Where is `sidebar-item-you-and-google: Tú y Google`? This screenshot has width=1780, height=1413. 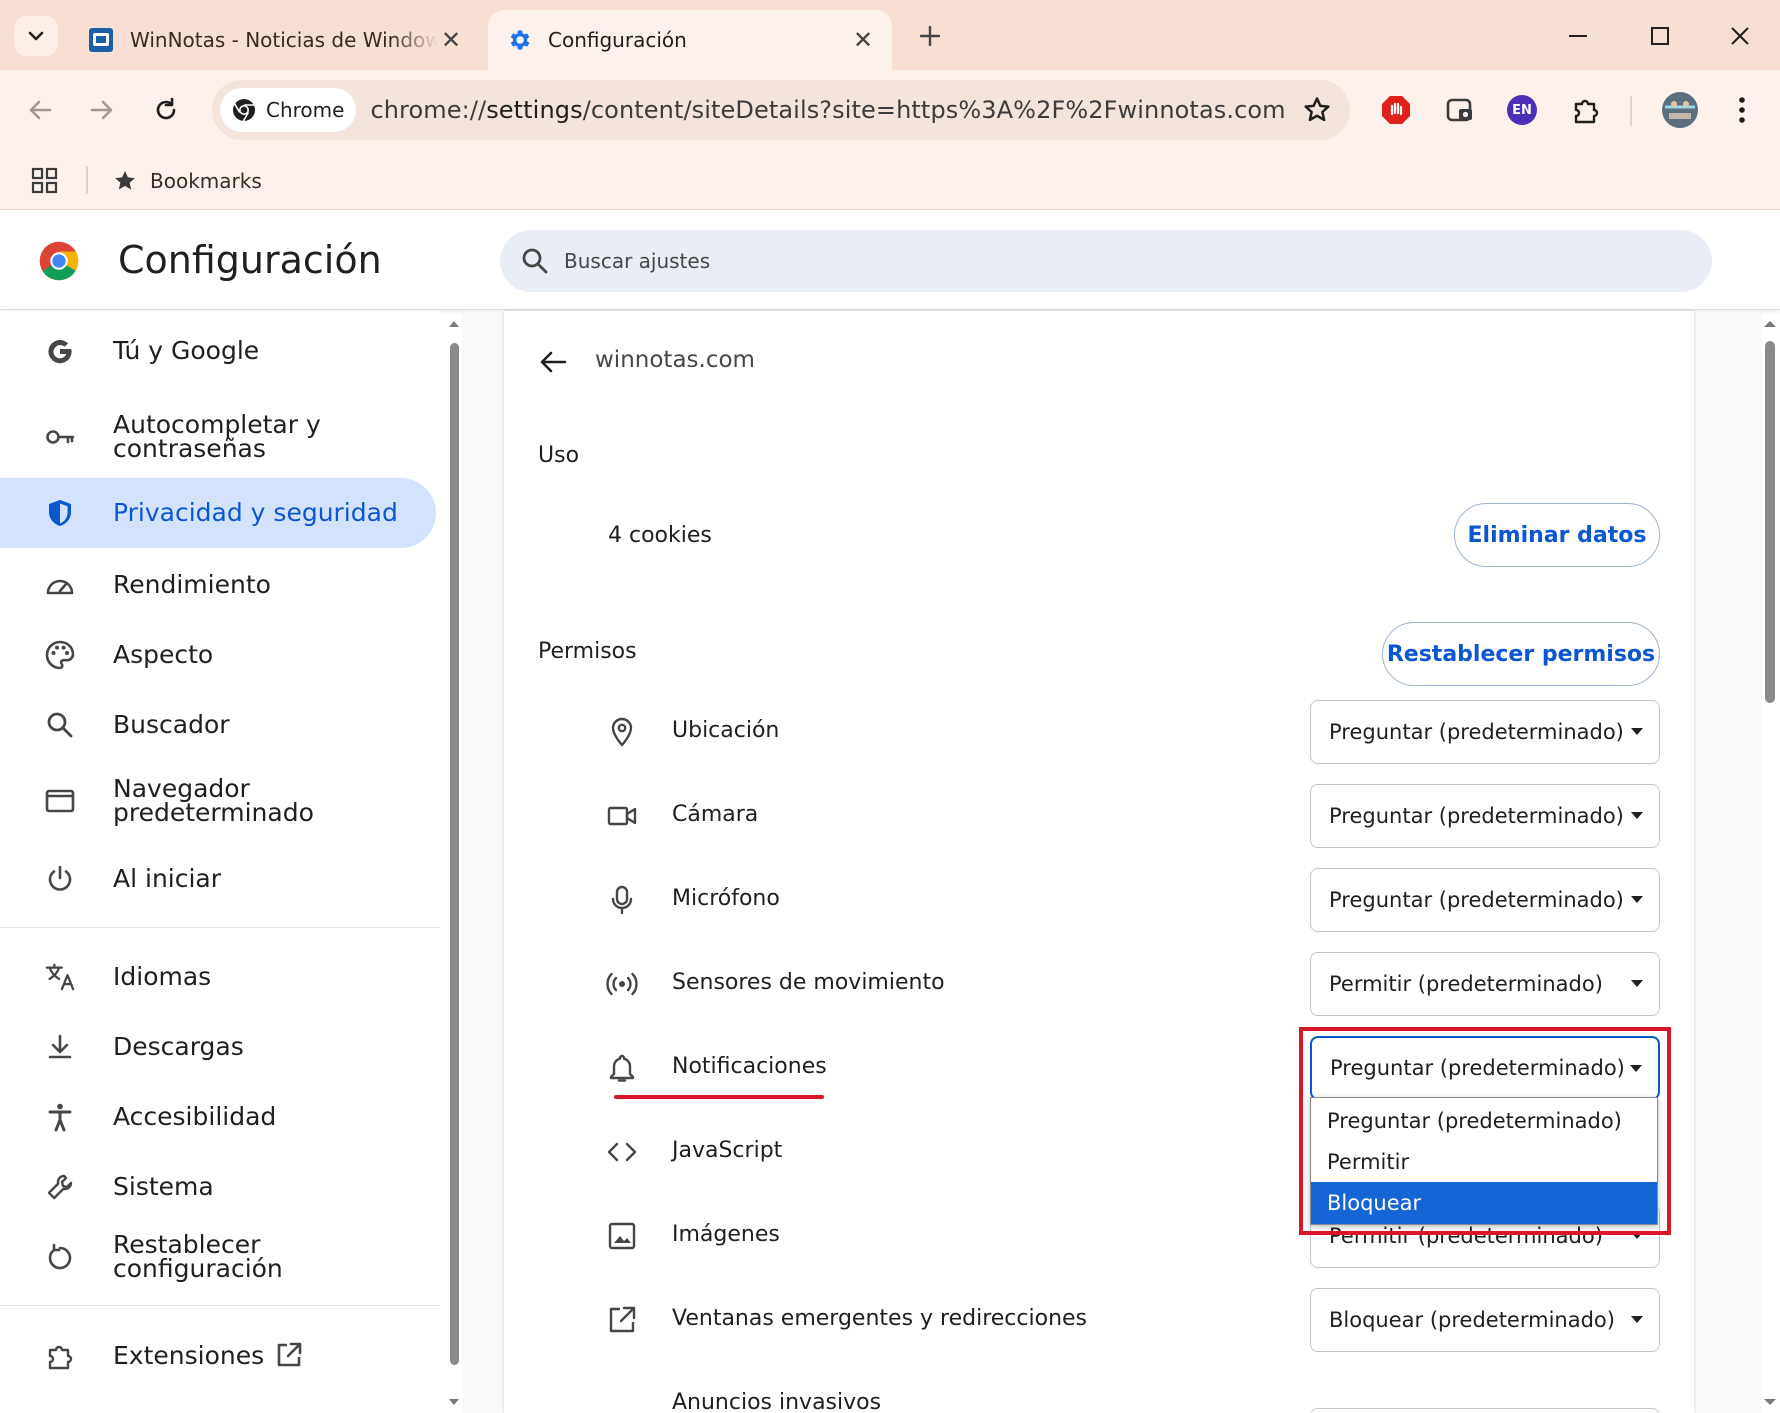
sidebar-item-you-and-google: Tú y Google is located at coordinates (218, 351).